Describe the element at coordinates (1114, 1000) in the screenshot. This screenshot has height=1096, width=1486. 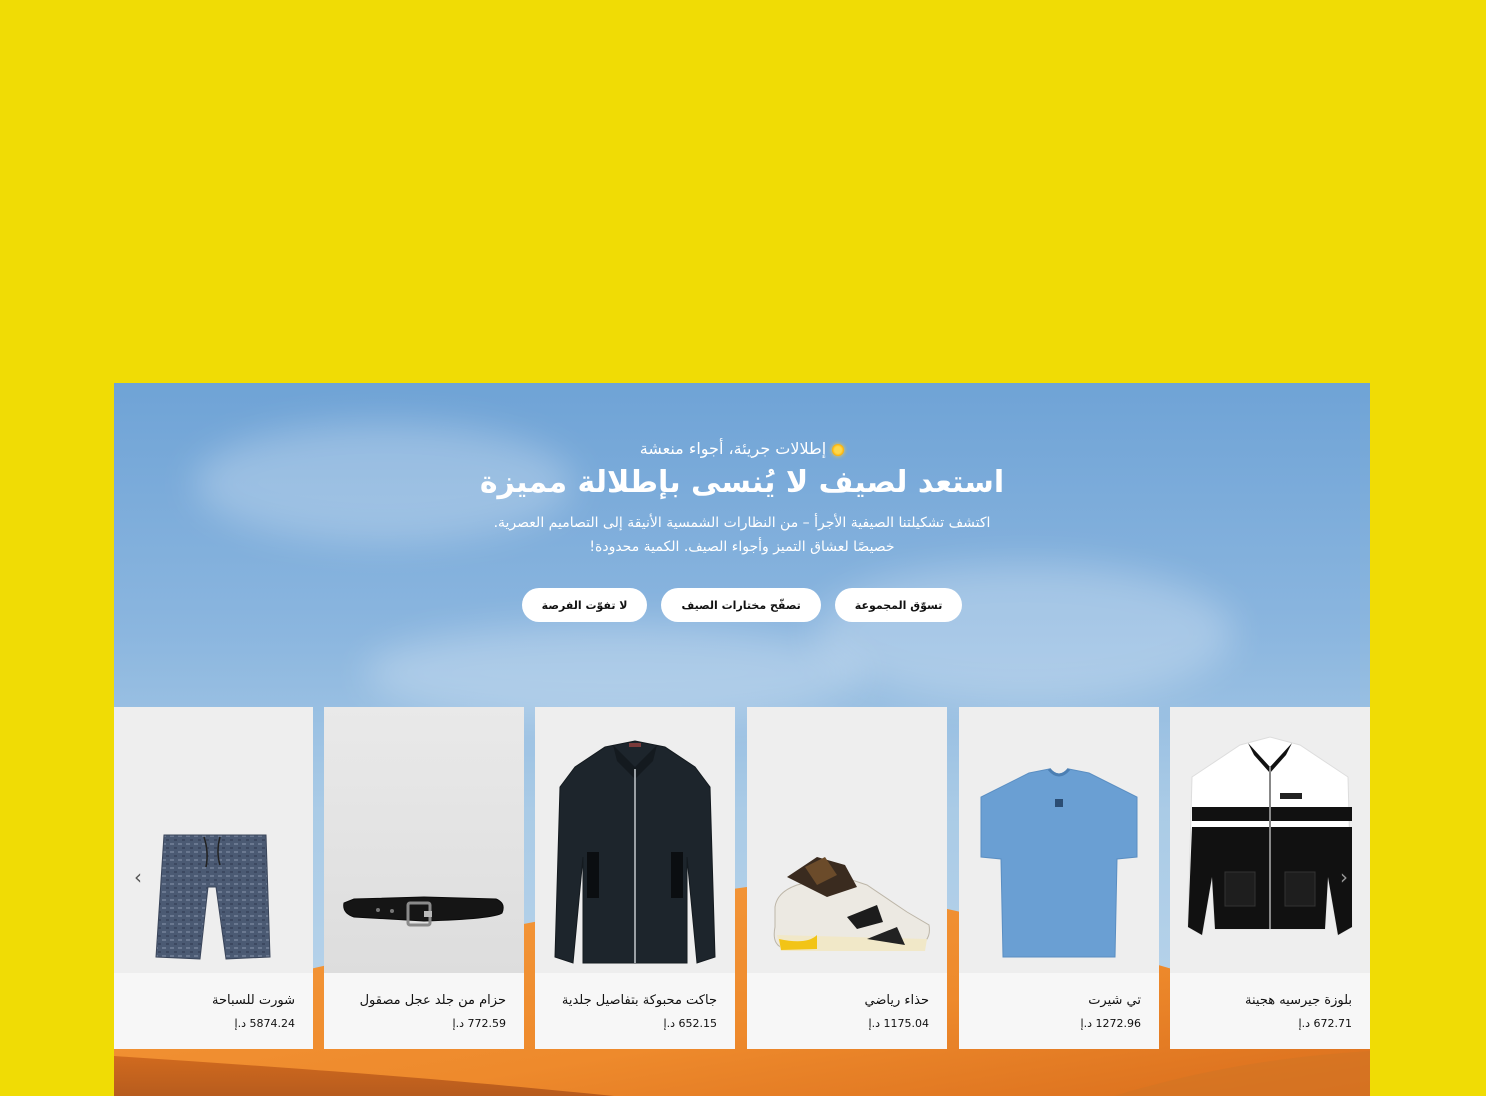
I see `product-name: تي شيرت` at that location.